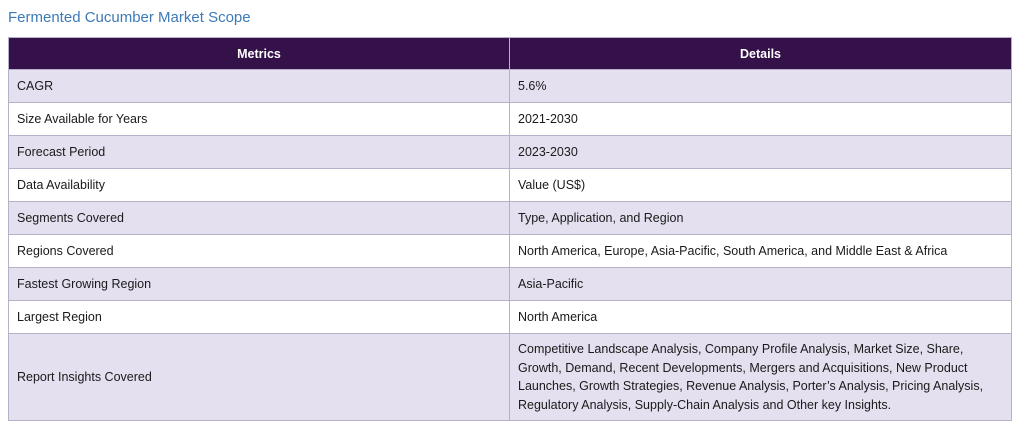 This screenshot has width=1024, height=430. What do you see at coordinates (259, 317) in the screenshot?
I see `metric-cell: Largest Region` at bounding box center [259, 317].